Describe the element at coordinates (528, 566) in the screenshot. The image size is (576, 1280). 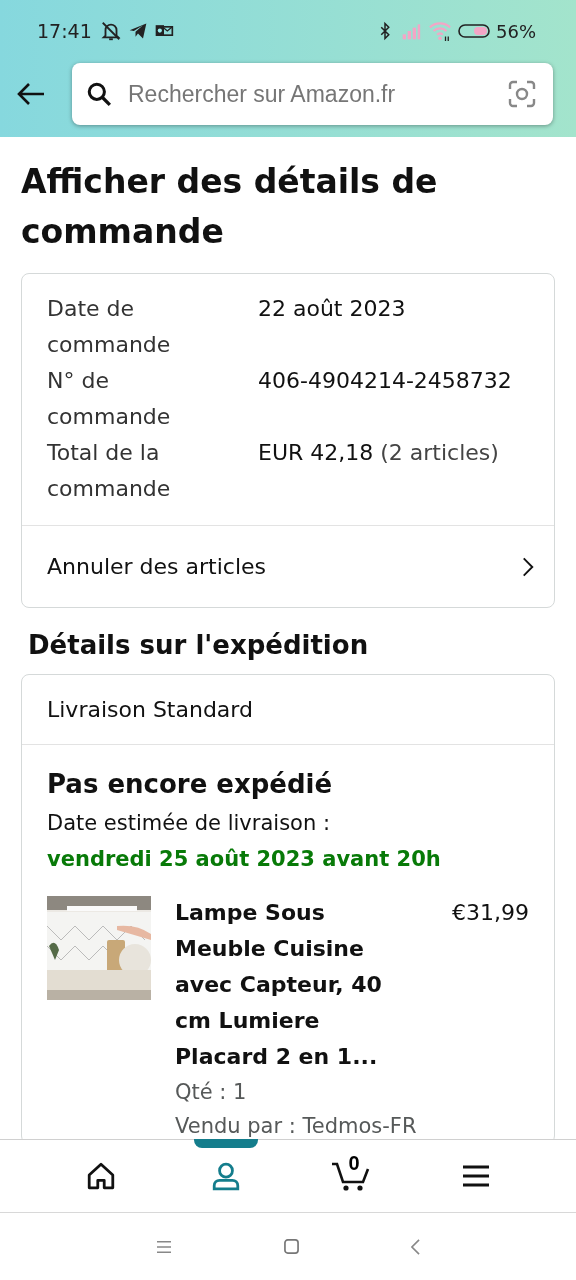
I see `chevron-right-icon` at that location.